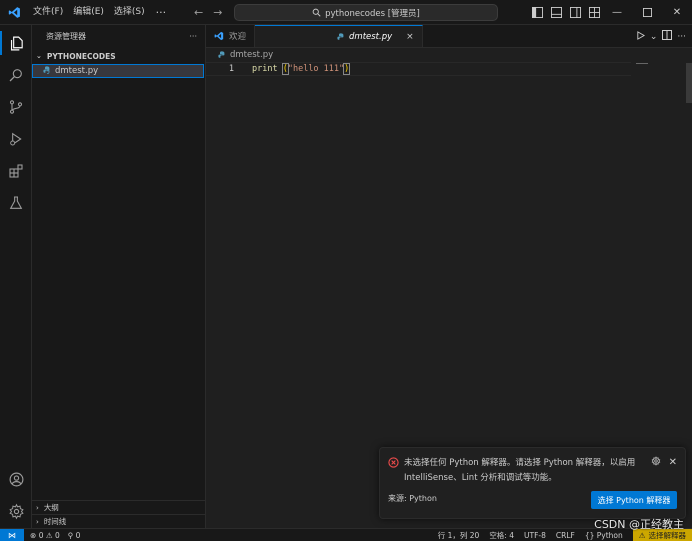  Describe the element at coordinates (70, 535) in the screenshot. I see `ports-icon: ⚲` at that location.